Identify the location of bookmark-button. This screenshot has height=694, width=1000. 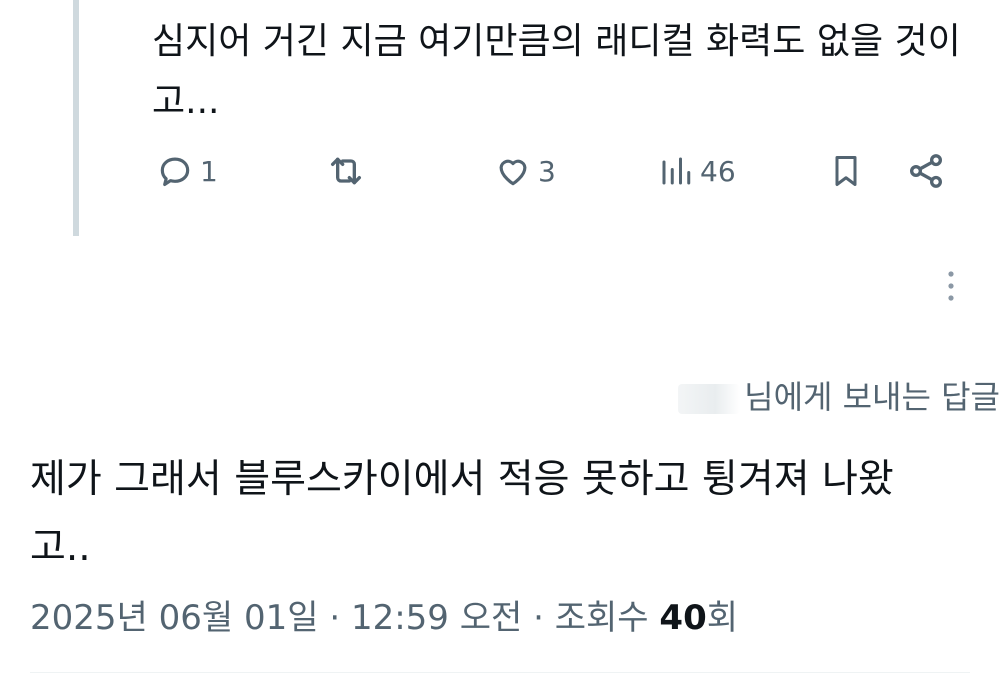
(846, 171).